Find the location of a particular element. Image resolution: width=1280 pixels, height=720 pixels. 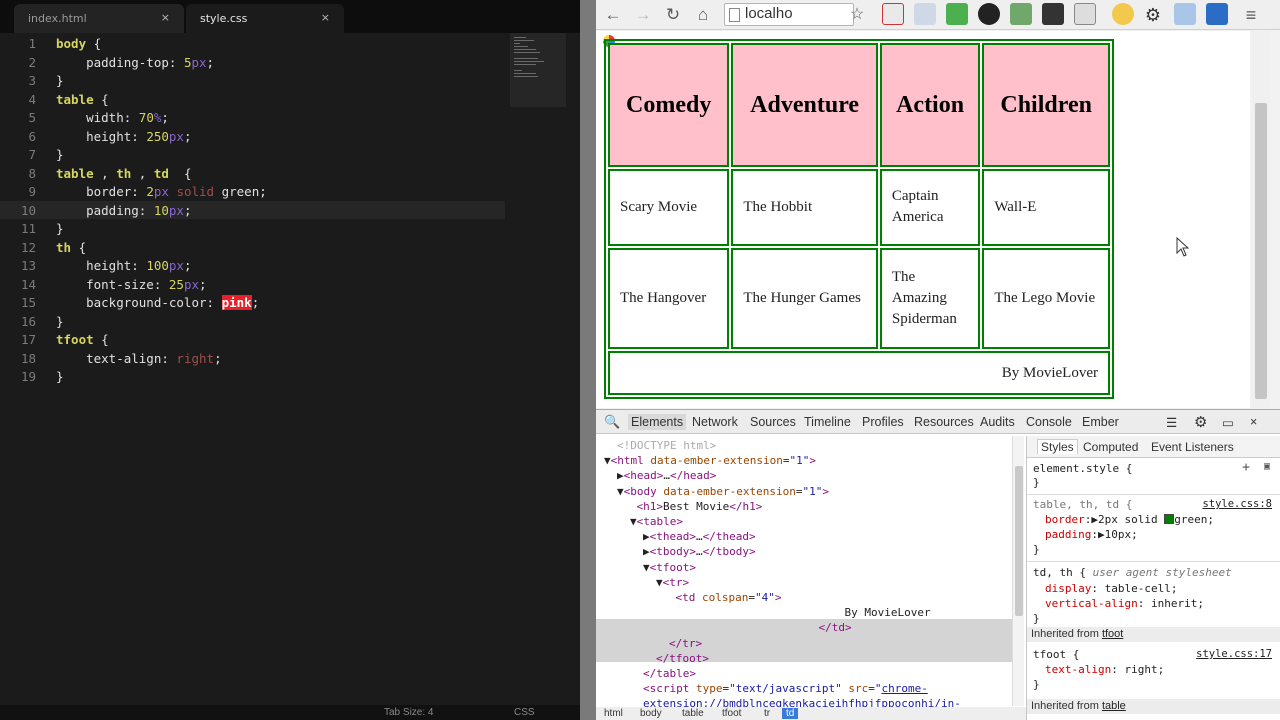

rule-selector: tfoot { is located at coordinates (1056, 654).